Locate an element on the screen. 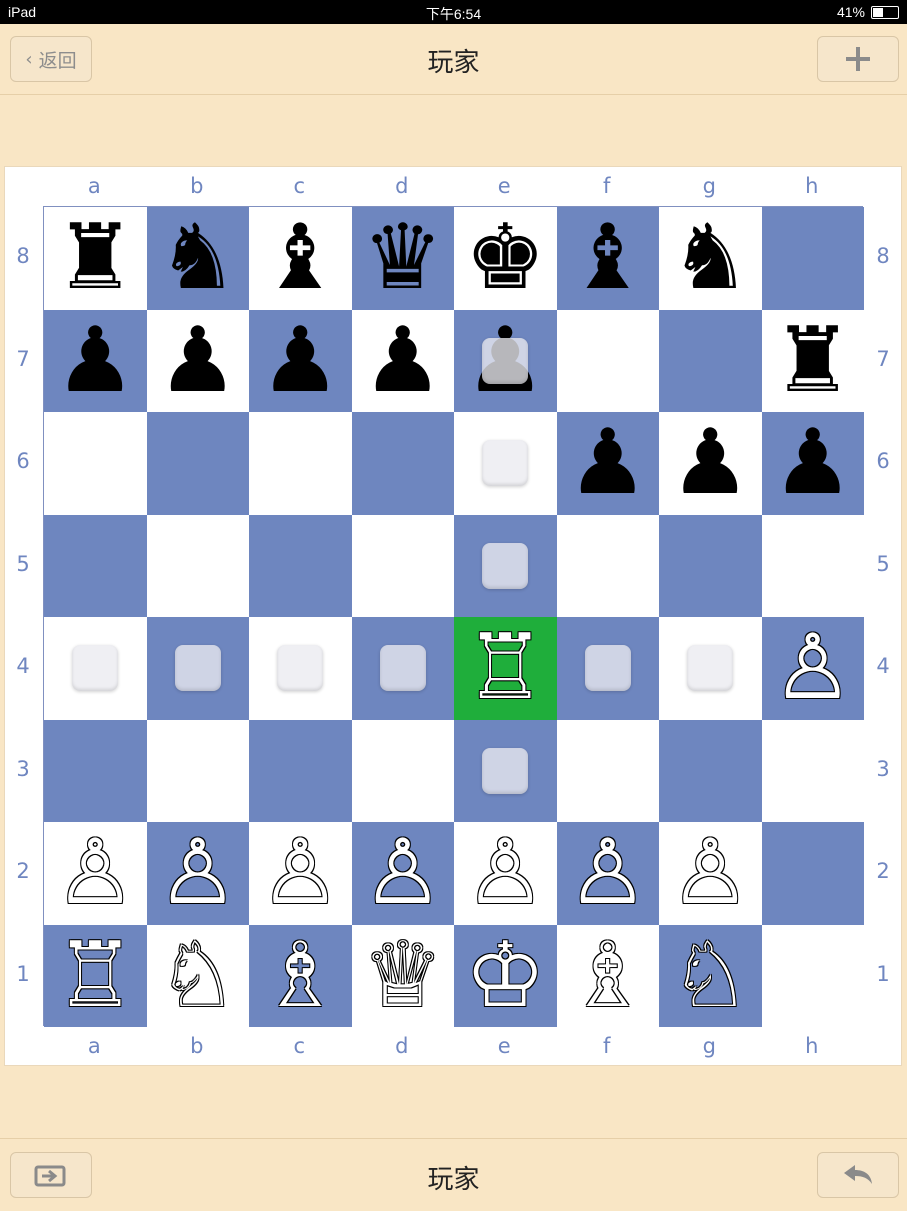 The image size is (907, 1211). square-e5 is located at coordinates (505, 565).